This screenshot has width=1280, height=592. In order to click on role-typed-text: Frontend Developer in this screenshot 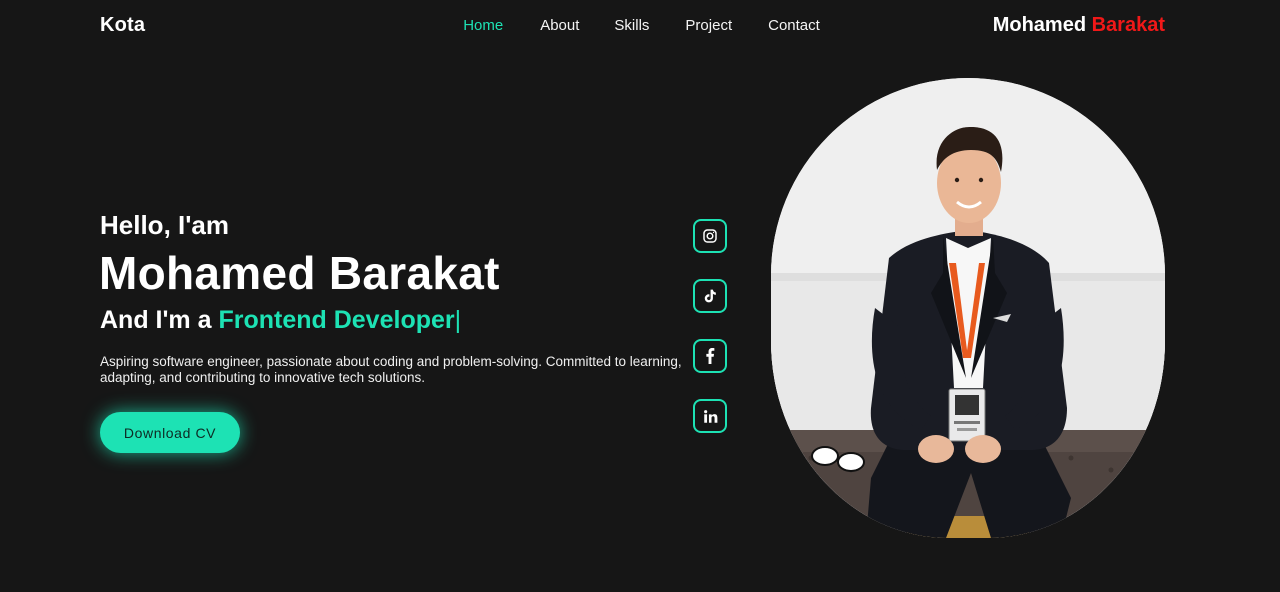, I will do `click(336, 320)`.